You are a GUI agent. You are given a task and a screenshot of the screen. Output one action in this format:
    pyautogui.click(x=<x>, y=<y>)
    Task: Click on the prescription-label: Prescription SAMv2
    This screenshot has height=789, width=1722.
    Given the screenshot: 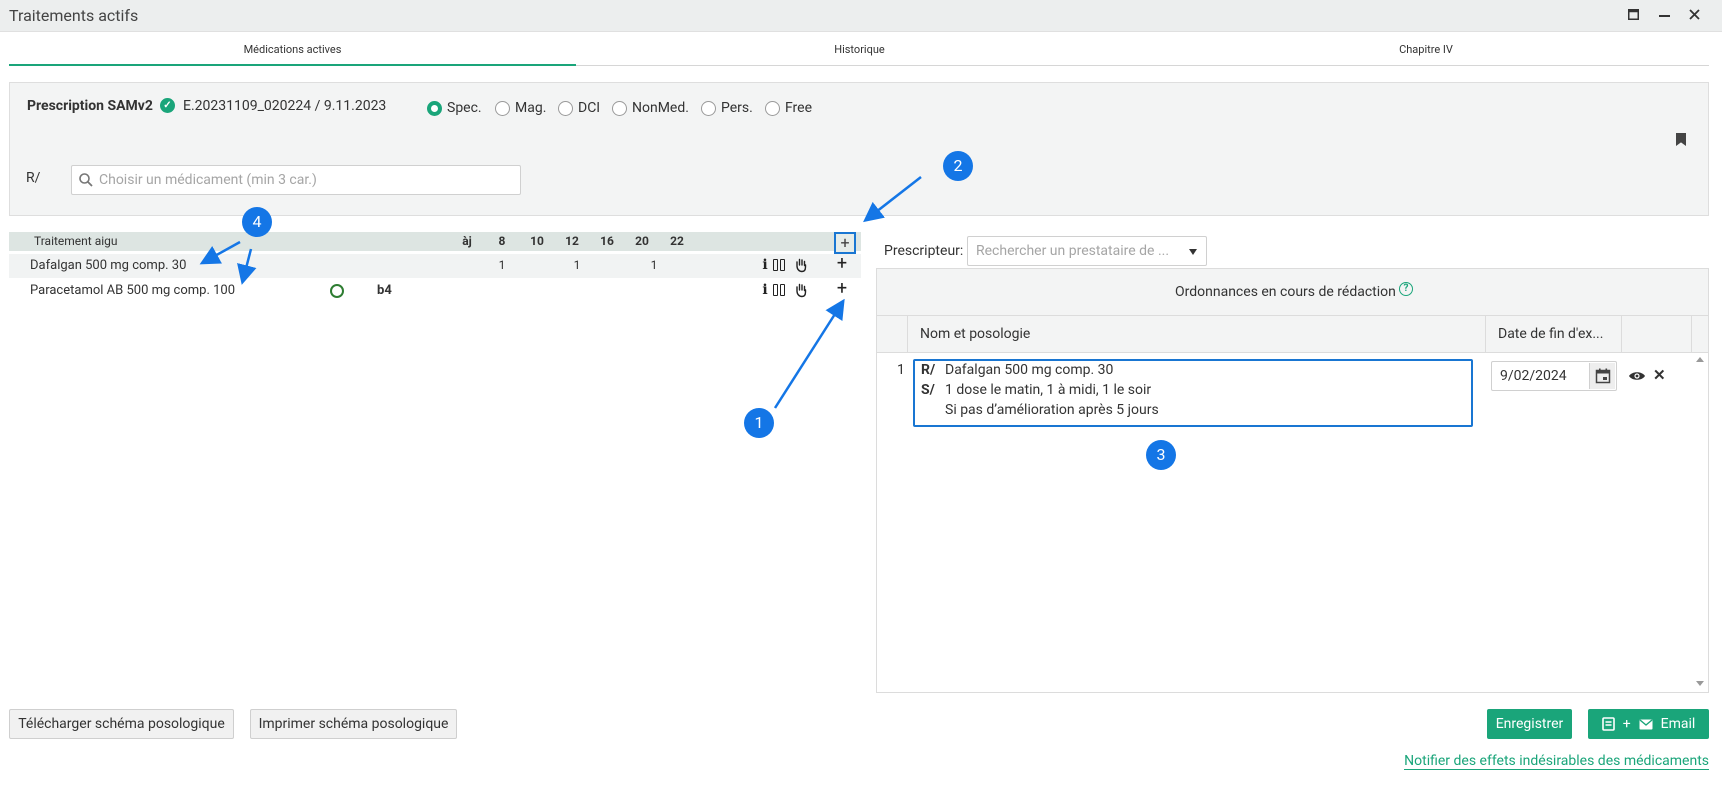 What is the action you would take?
    pyautogui.click(x=90, y=106)
    